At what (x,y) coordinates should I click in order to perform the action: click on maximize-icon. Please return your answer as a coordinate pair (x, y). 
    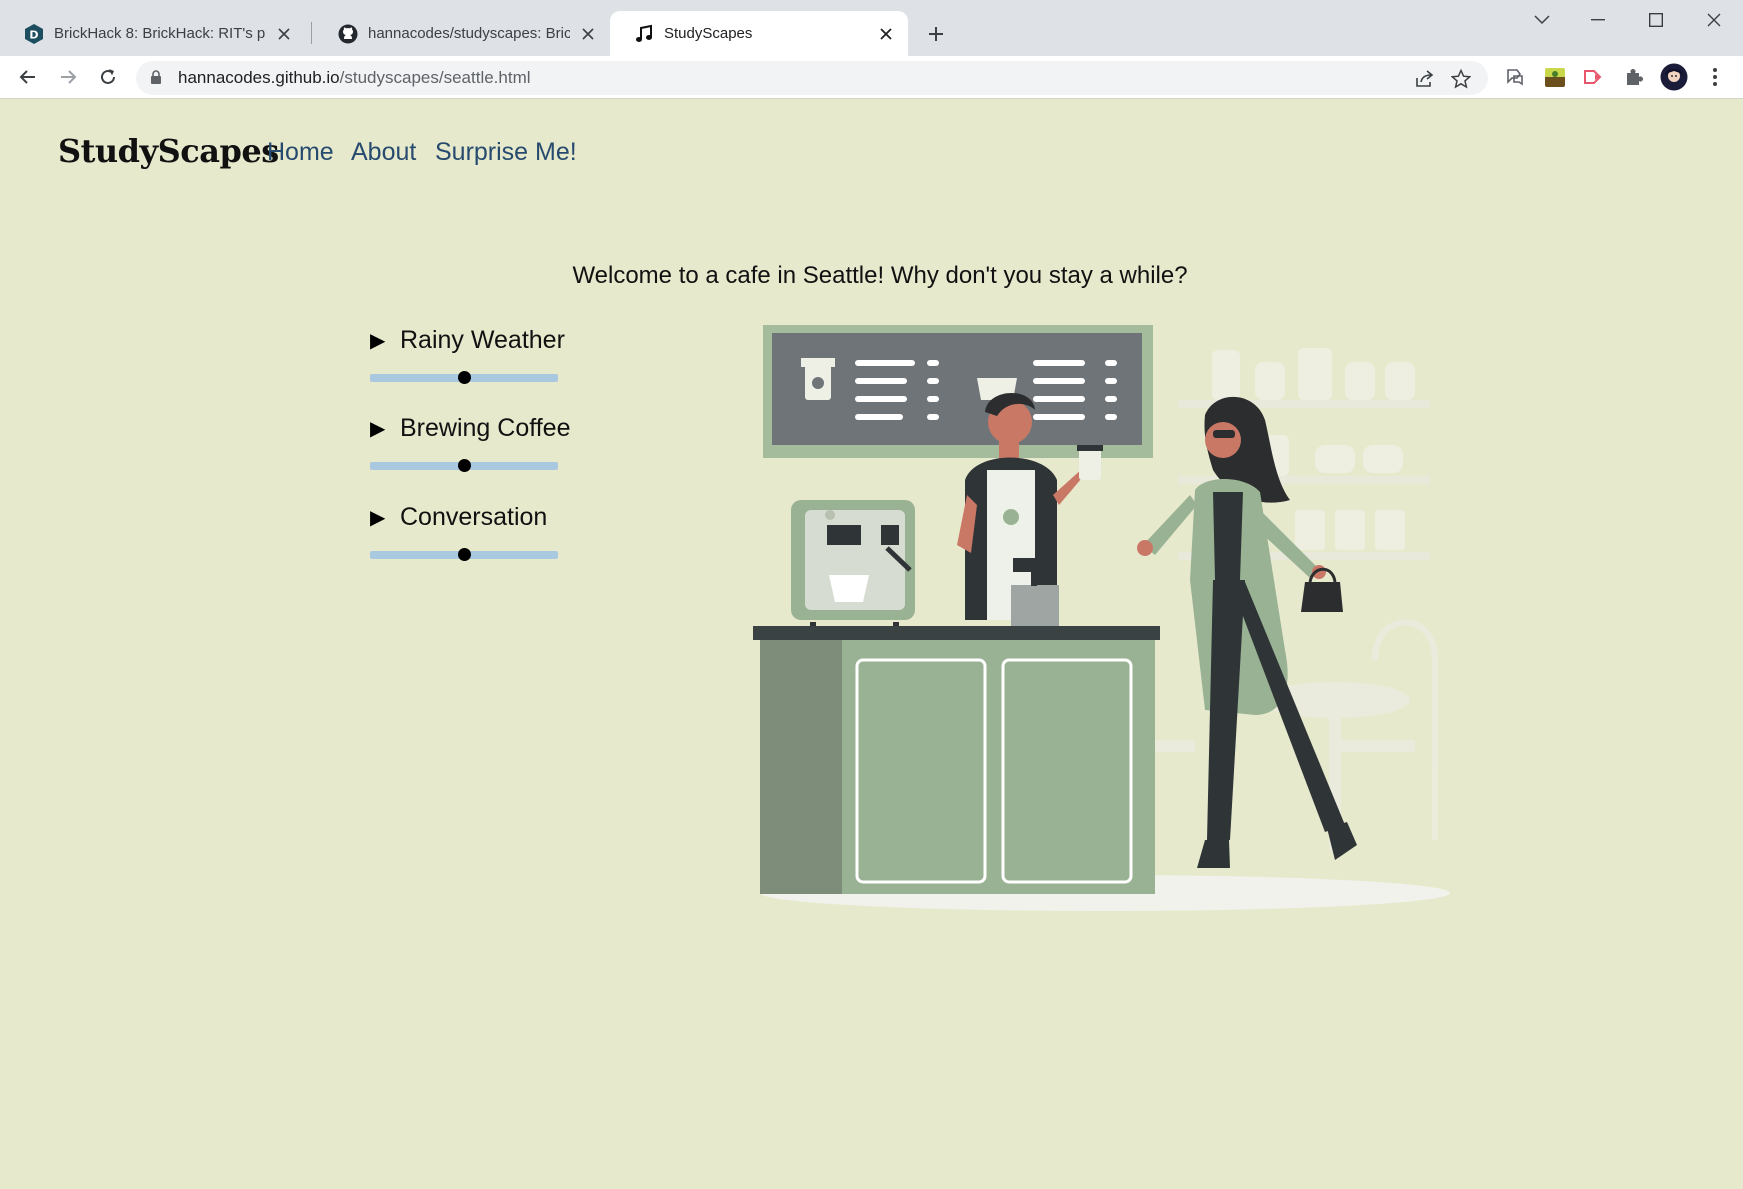
    Looking at the image, I should click on (1656, 20).